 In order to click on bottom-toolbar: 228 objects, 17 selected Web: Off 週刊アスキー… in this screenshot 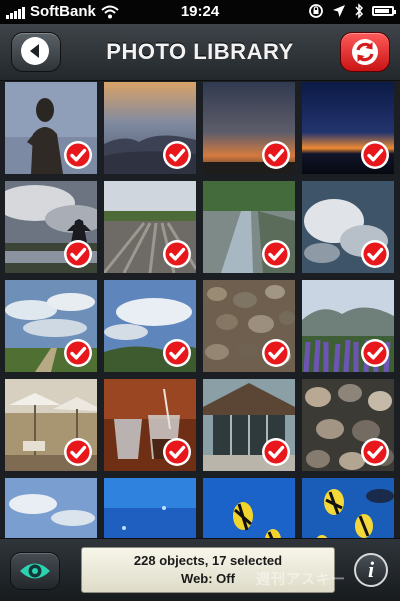, I will do `click(200, 569)`.